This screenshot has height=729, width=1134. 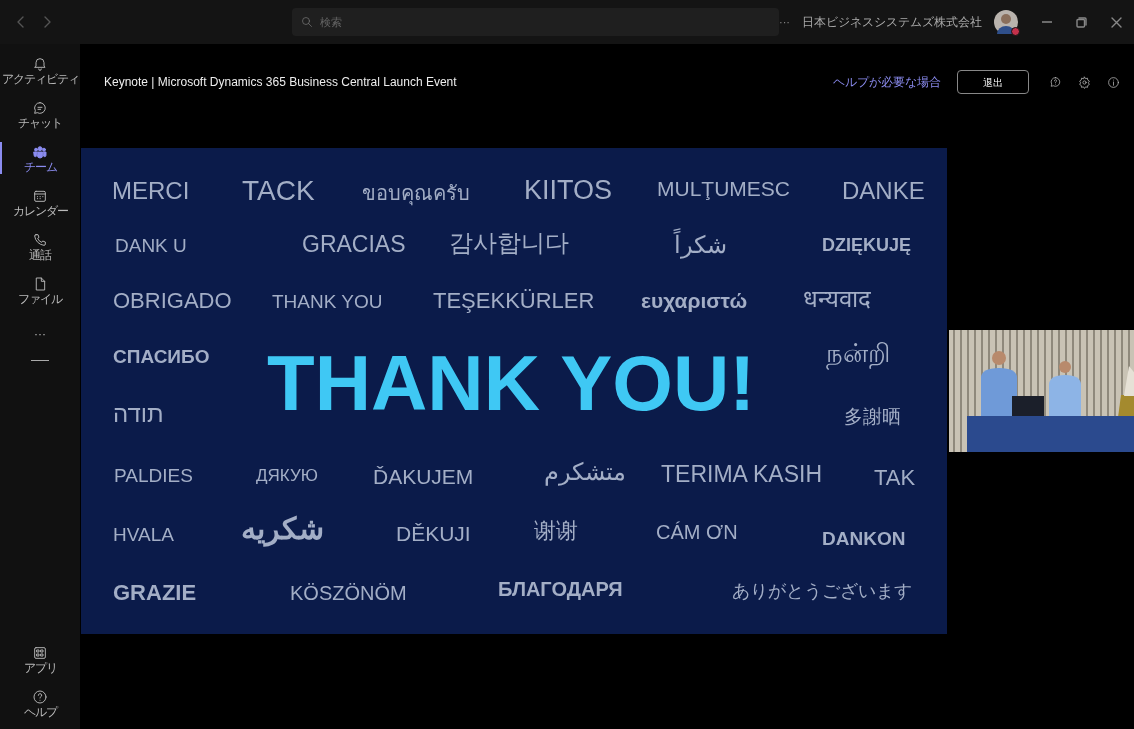 What do you see at coordinates (509, 242) in the screenshot?
I see `slide-word: 감사합니다` at bounding box center [509, 242].